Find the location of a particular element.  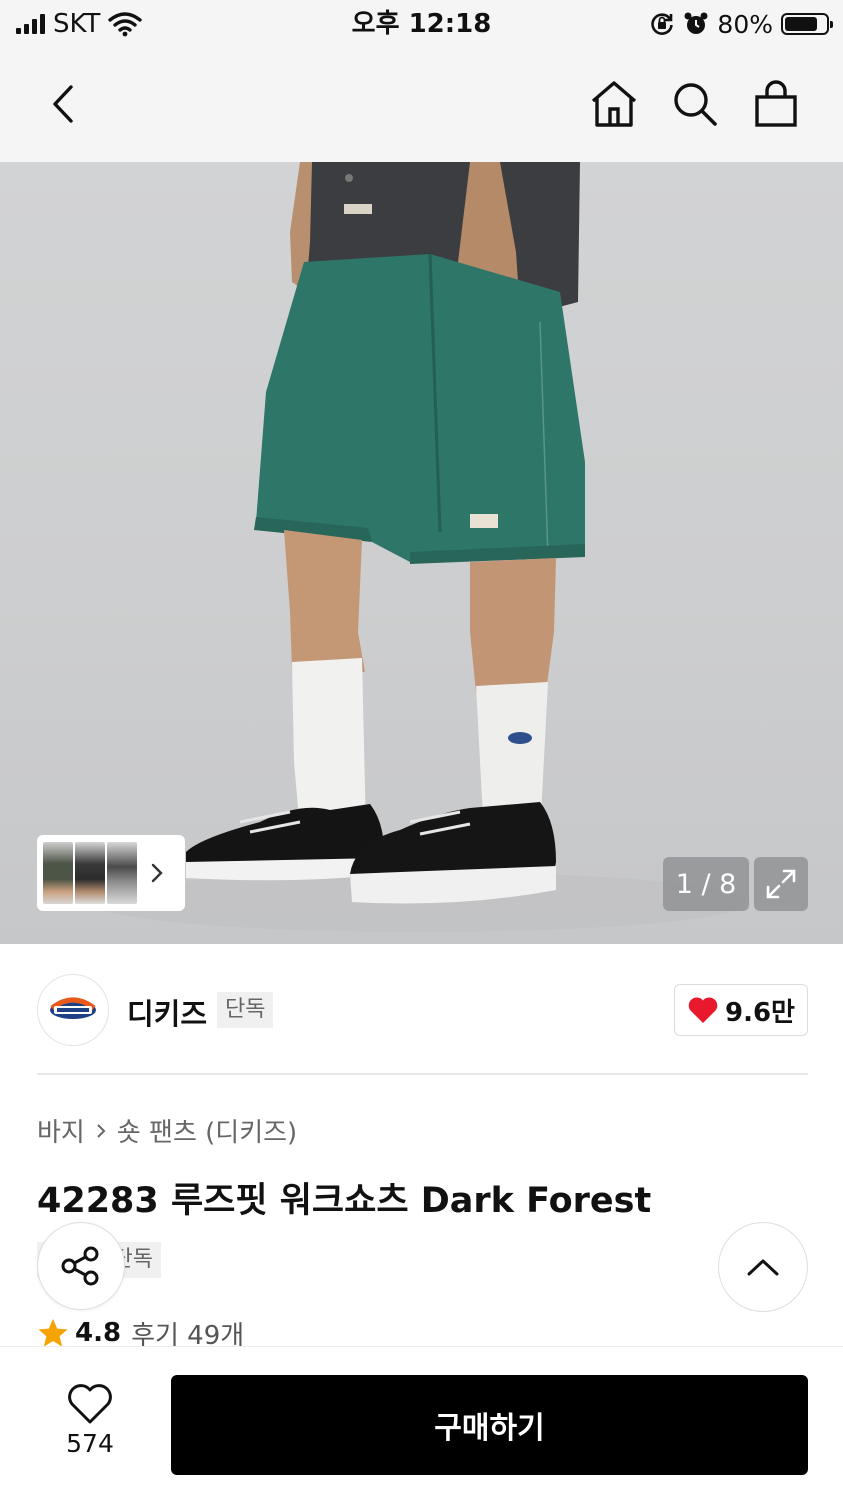

share-icon is located at coordinates (80, 1266).